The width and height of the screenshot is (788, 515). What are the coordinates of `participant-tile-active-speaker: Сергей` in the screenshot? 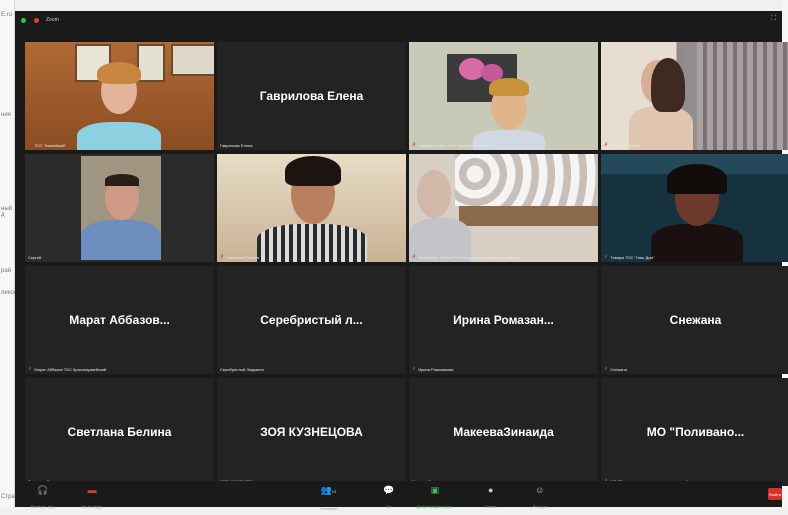 It's located at (119, 208).